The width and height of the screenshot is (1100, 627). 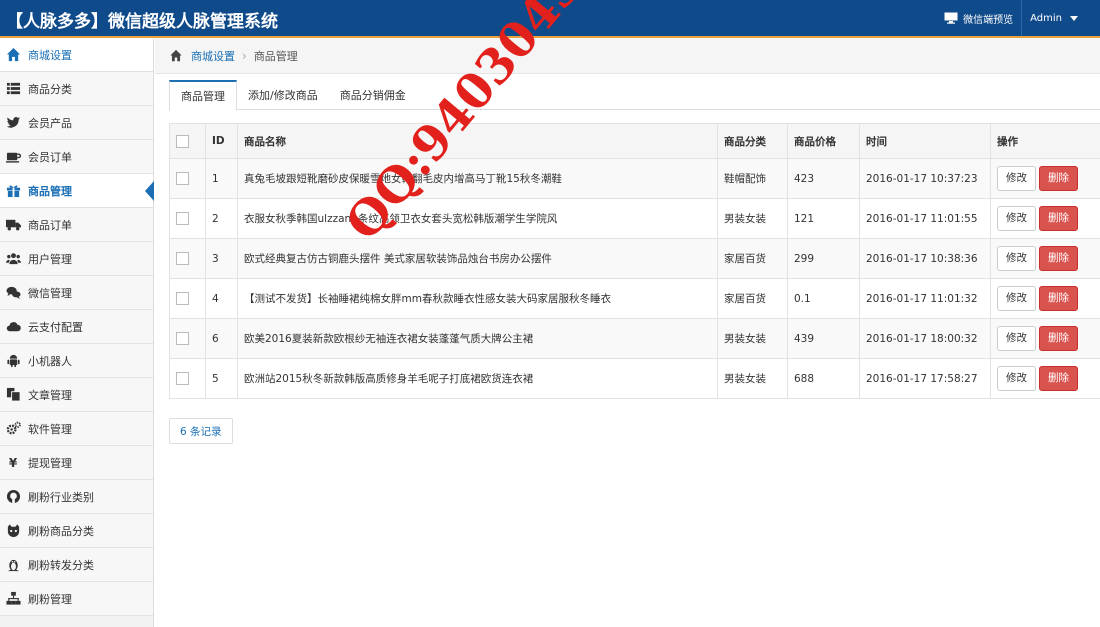 I want to click on list-icon, so click(x=13, y=89).